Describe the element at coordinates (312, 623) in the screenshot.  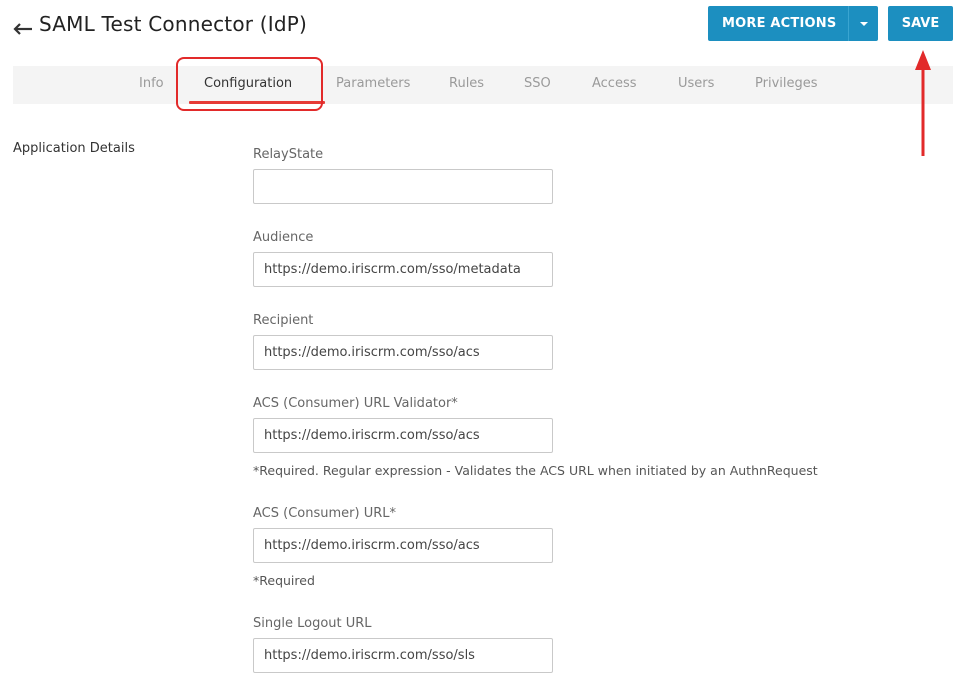
I see `field-label-single-logout-url: Single Logout URL` at that location.